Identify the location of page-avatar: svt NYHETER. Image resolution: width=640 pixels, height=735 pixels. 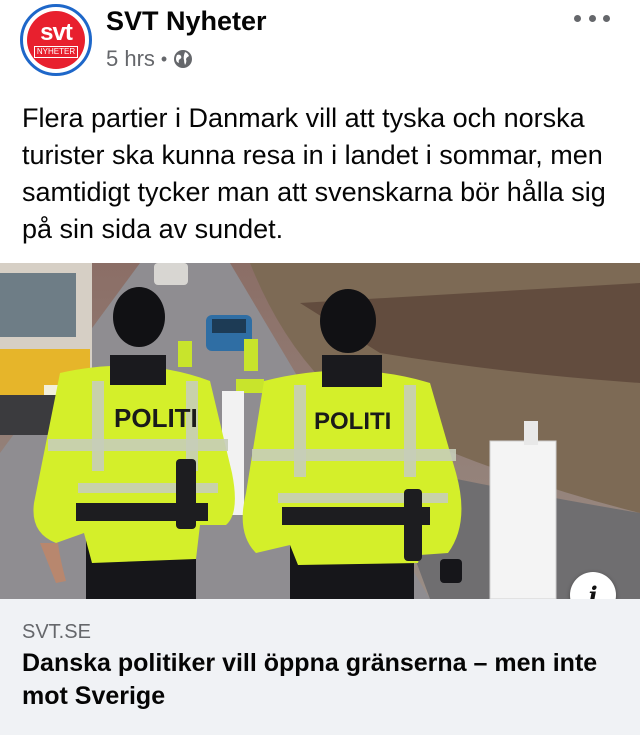
(56, 40).